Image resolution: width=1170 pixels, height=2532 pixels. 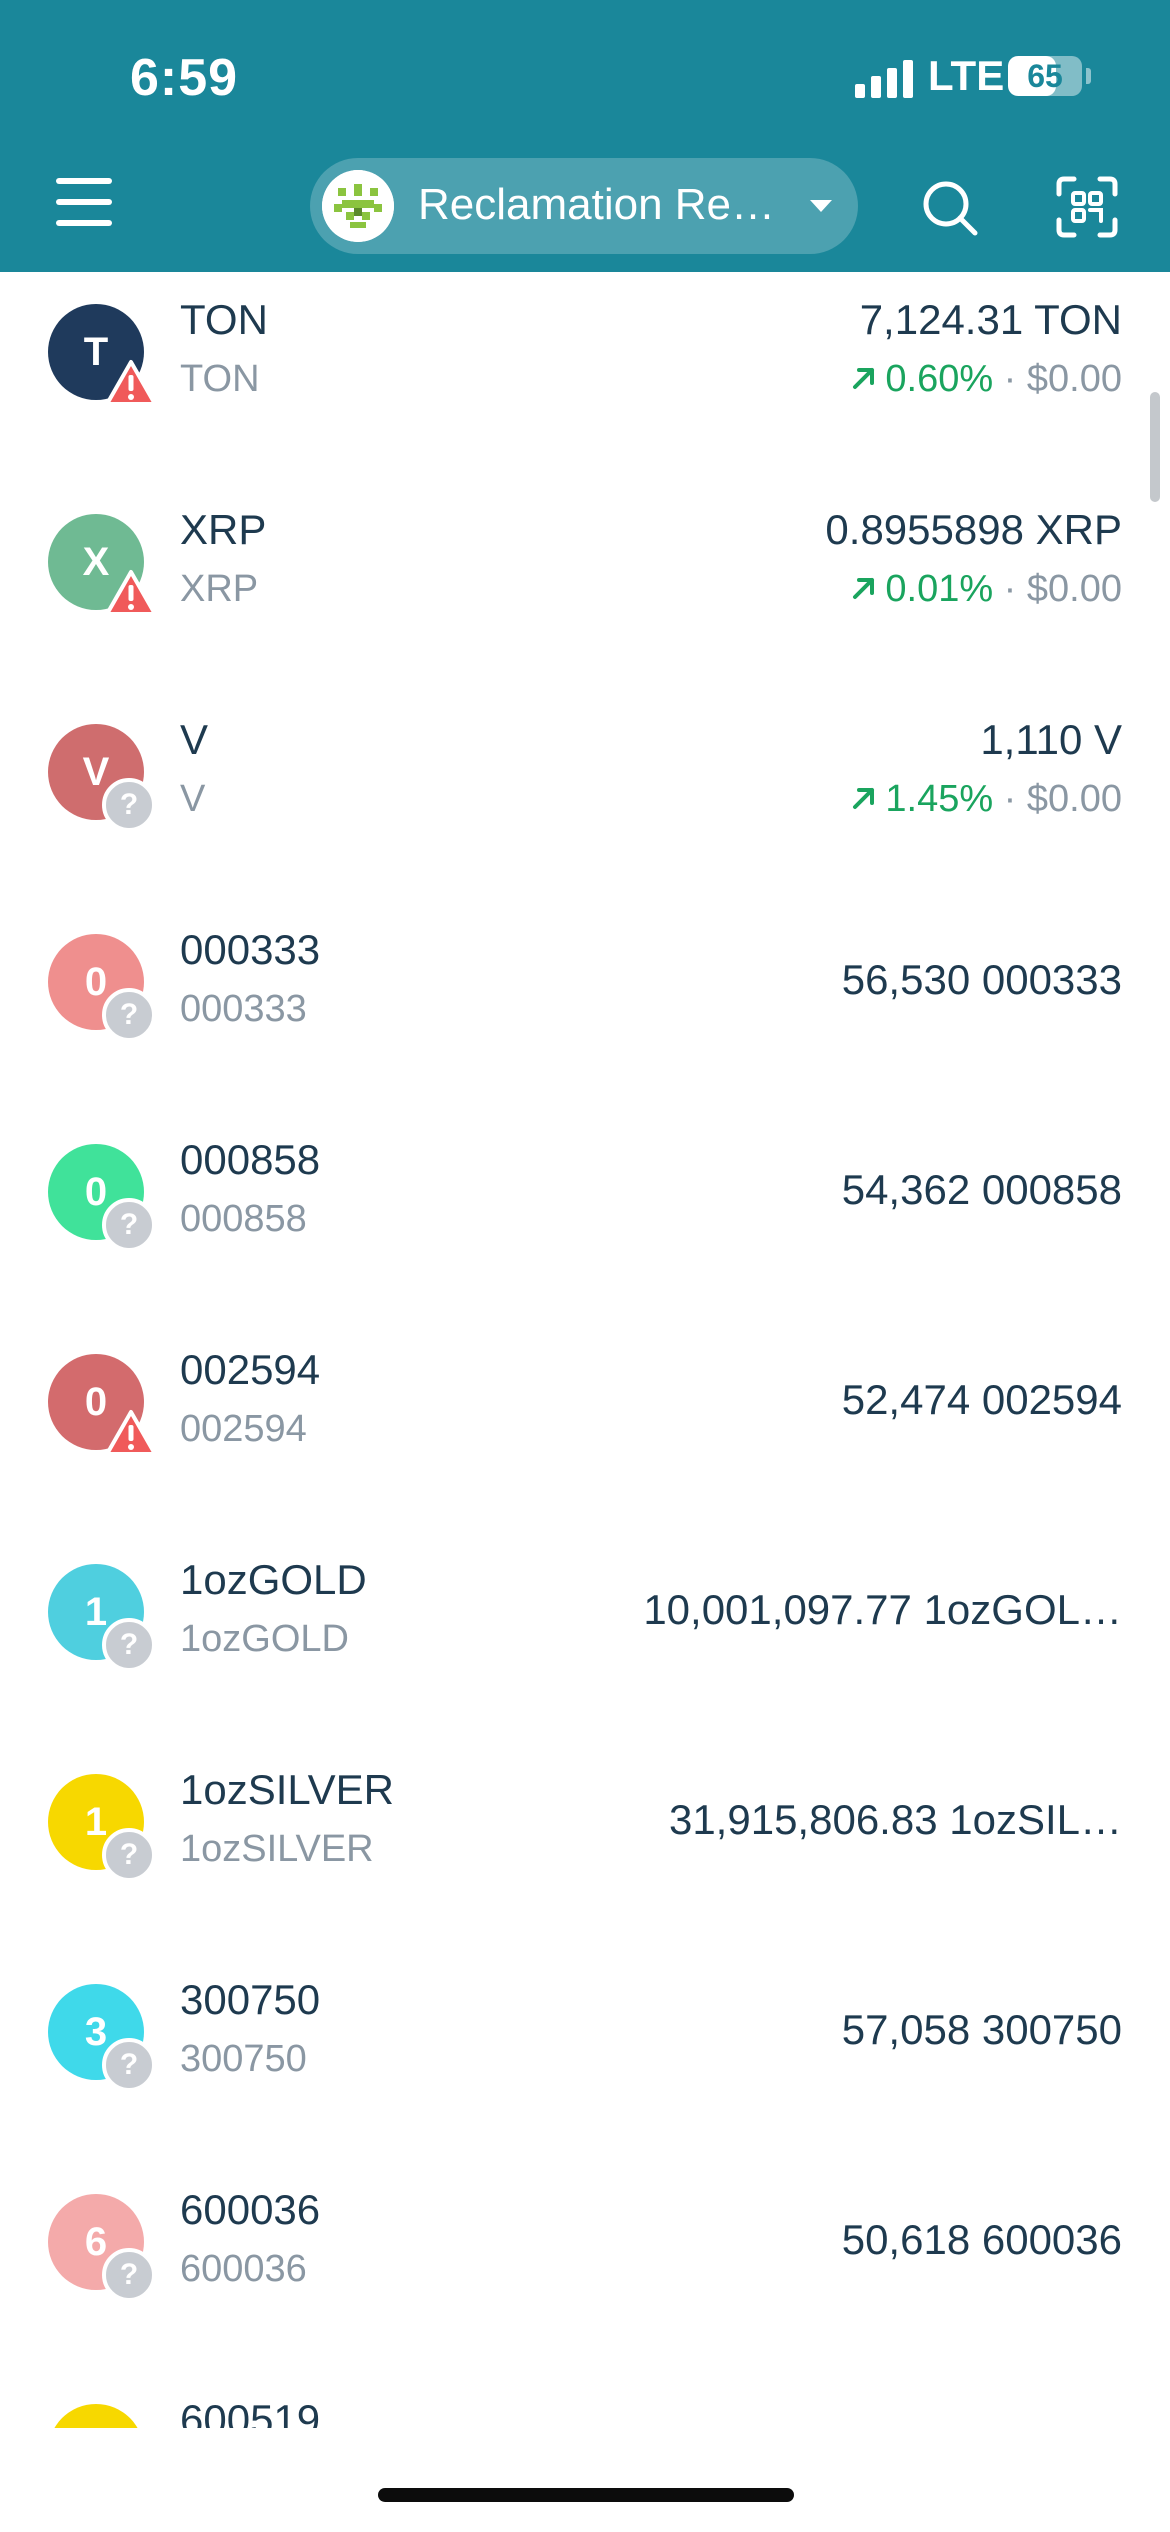 What do you see at coordinates (585, 797) in the screenshot?
I see `token-row: V? V V 1,110 V 1.45% · $0.00` at bounding box center [585, 797].